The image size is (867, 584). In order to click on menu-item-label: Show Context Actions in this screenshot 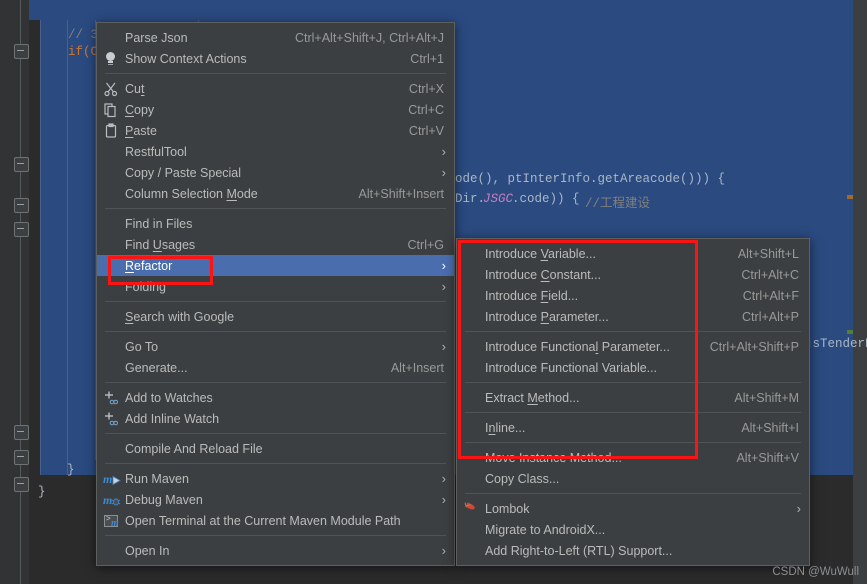, I will do `click(186, 58)`.